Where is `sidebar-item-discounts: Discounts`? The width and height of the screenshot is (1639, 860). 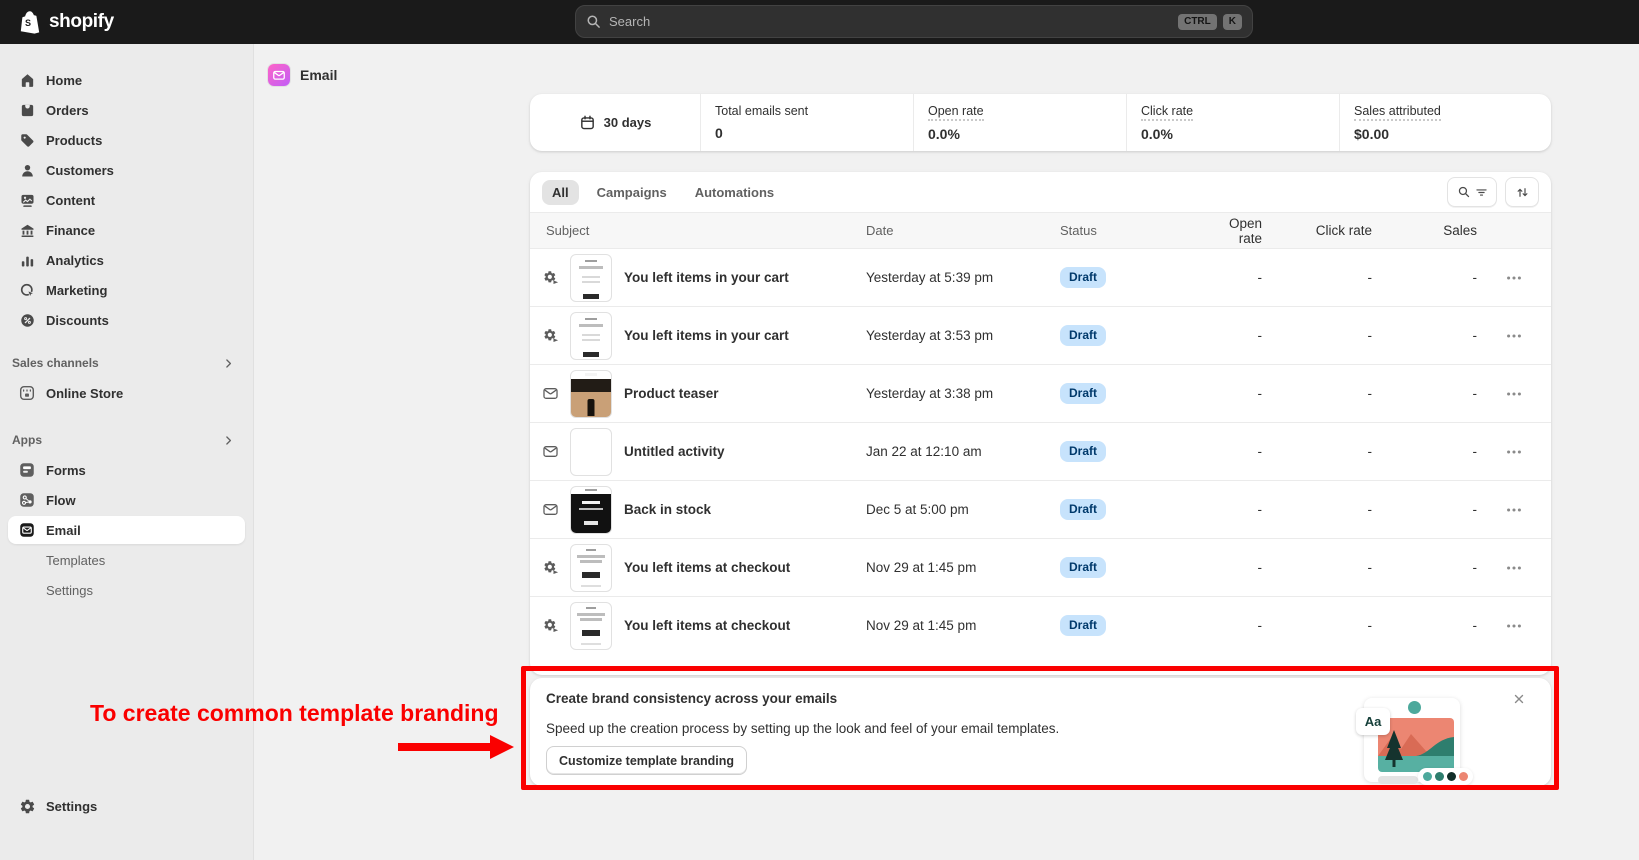 sidebar-item-discounts: Discounts is located at coordinates (126, 320).